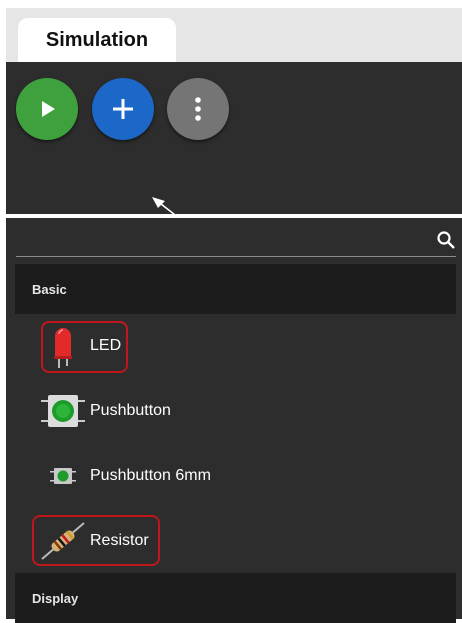  What do you see at coordinates (63, 411) in the screenshot?
I see `pushbutton-icon` at bounding box center [63, 411].